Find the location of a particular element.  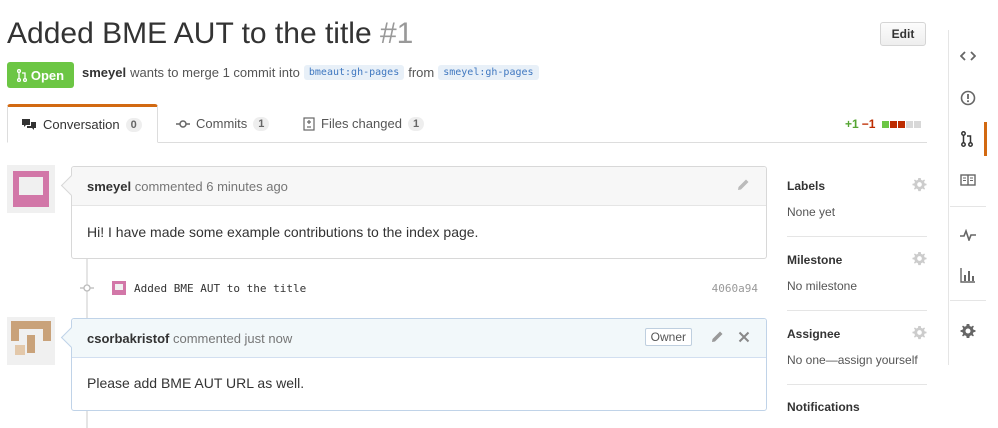

pr-number: #1 is located at coordinates (397, 33).